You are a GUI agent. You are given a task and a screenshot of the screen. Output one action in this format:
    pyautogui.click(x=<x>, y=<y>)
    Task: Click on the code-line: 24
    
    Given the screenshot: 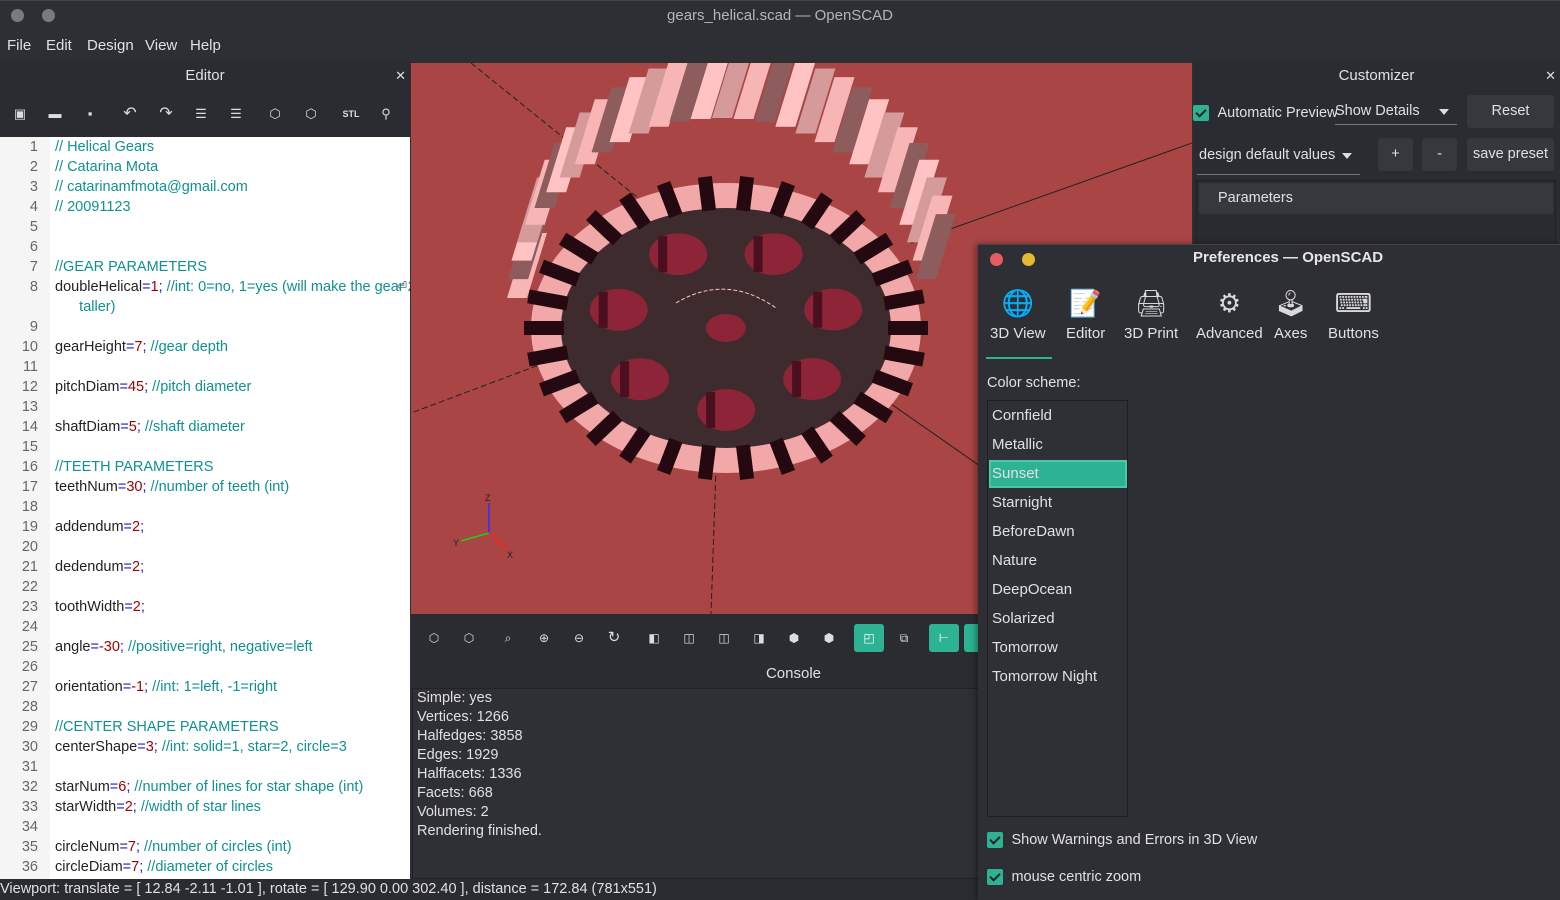 What is the action you would take?
    pyautogui.click(x=205, y=627)
    